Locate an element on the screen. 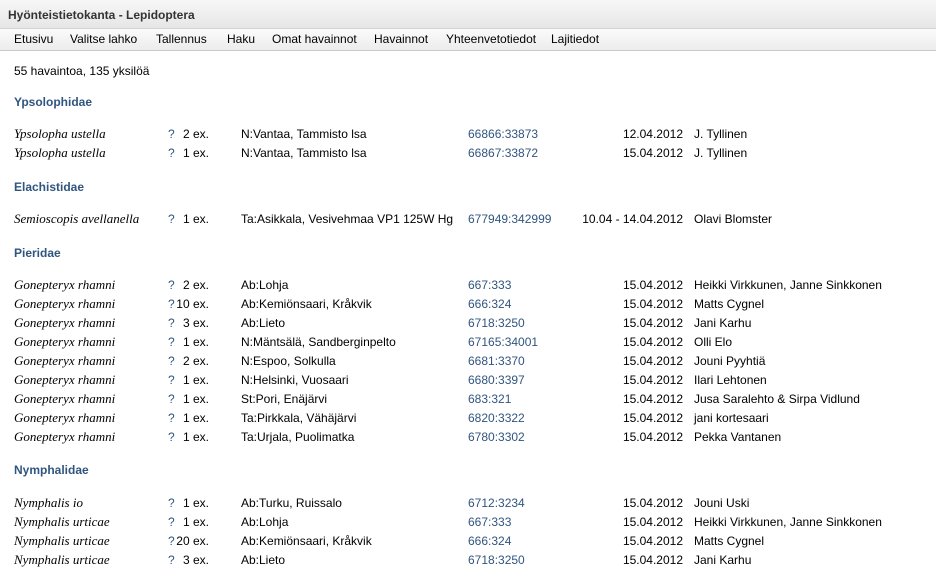 This screenshot has height=572, width=936. coordinates-link: 66866:33873 is located at coordinates (503, 134).